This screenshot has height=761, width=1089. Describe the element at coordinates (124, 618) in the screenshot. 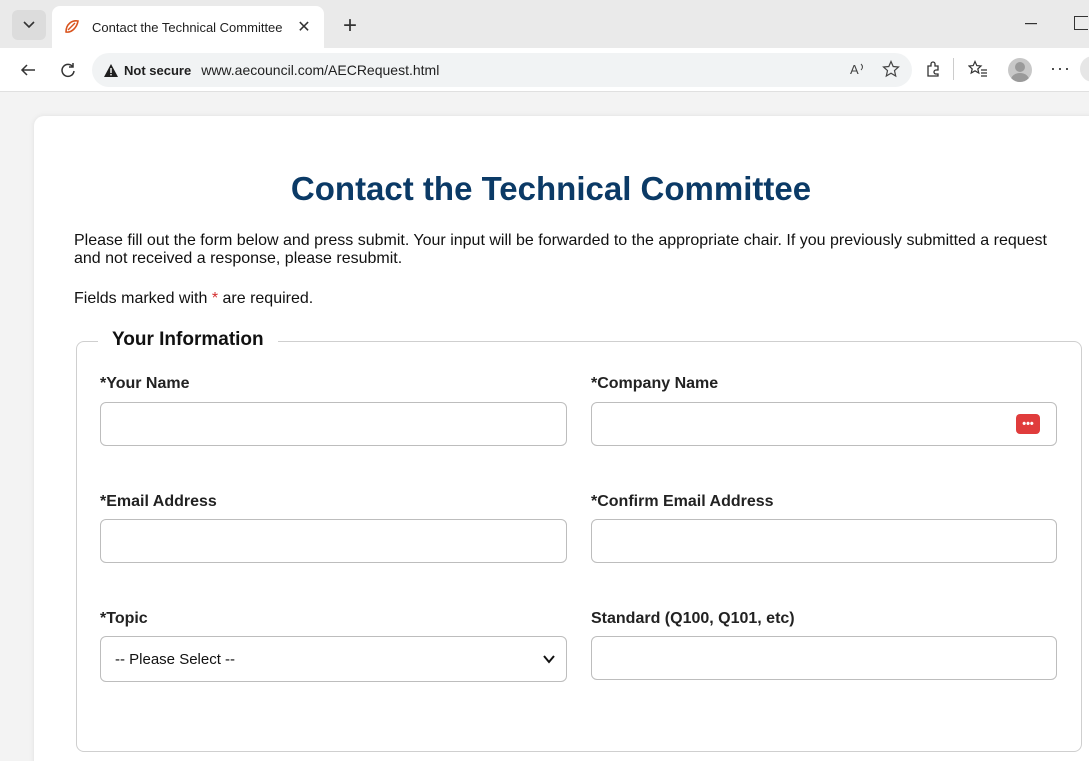

I see `topic-label: *Topic` at that location.